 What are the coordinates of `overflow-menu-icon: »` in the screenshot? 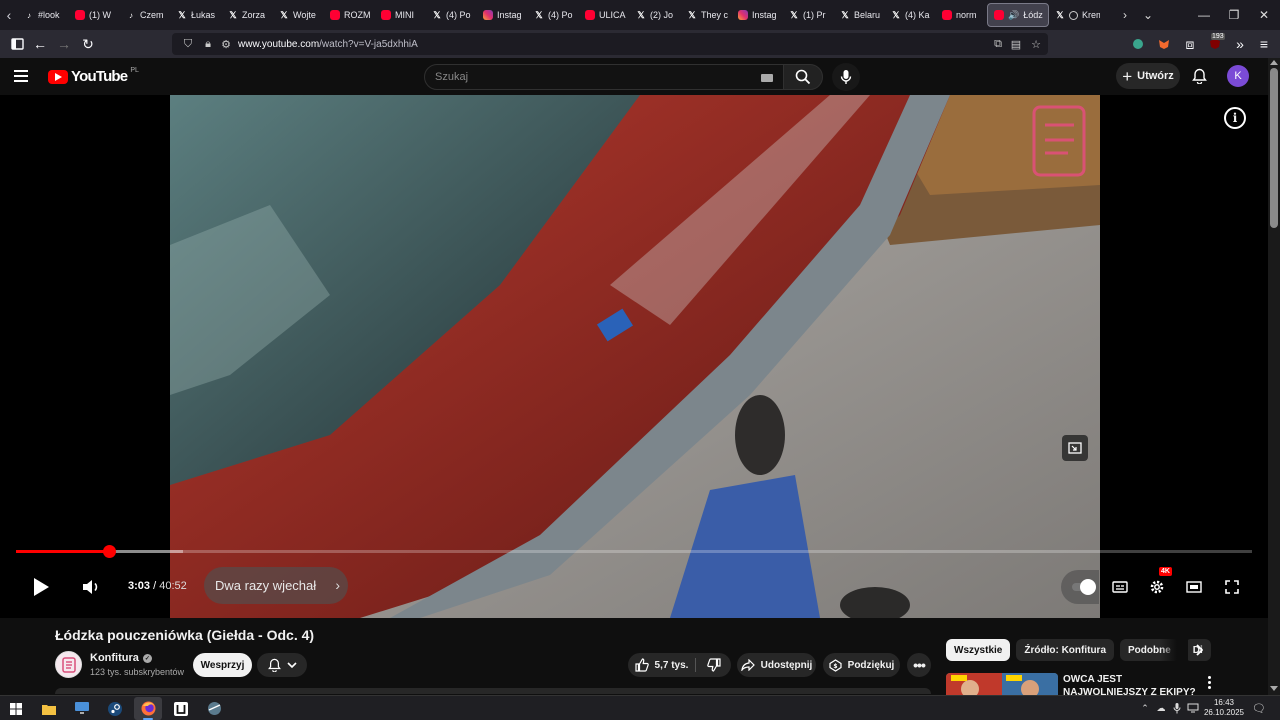 It's located at (1240, 44).